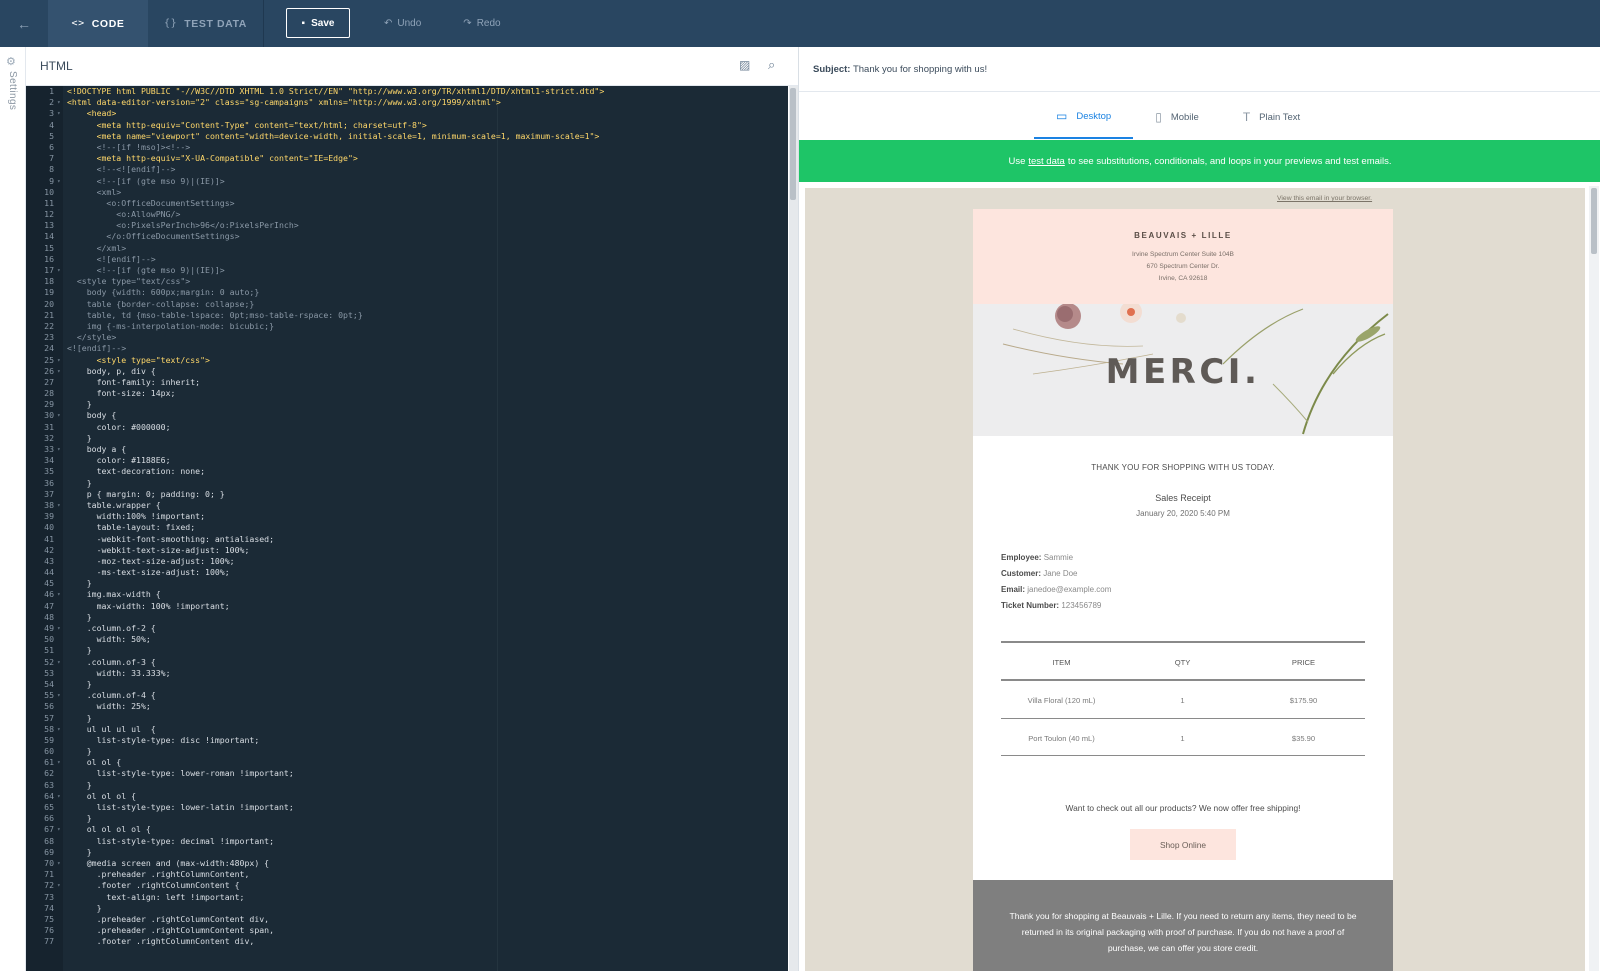 This screenshot has width=1600, height=971. What do you see at coordinates (407, 606) in the screenshot?
I see `code-line: 47 max-width: 100% !important;` at bounding box center [407, 606].